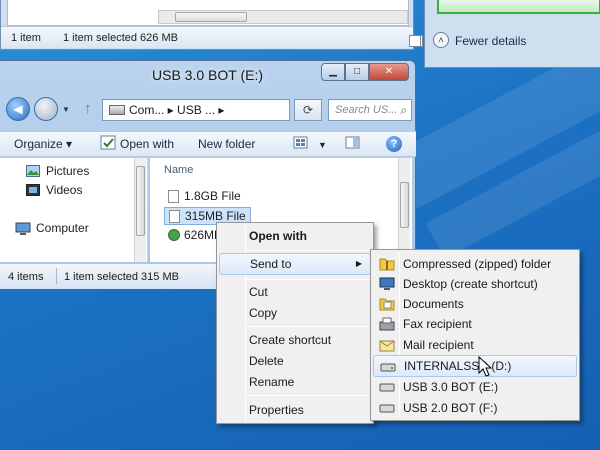  I want to click on computer-icon, so click(23, 228).